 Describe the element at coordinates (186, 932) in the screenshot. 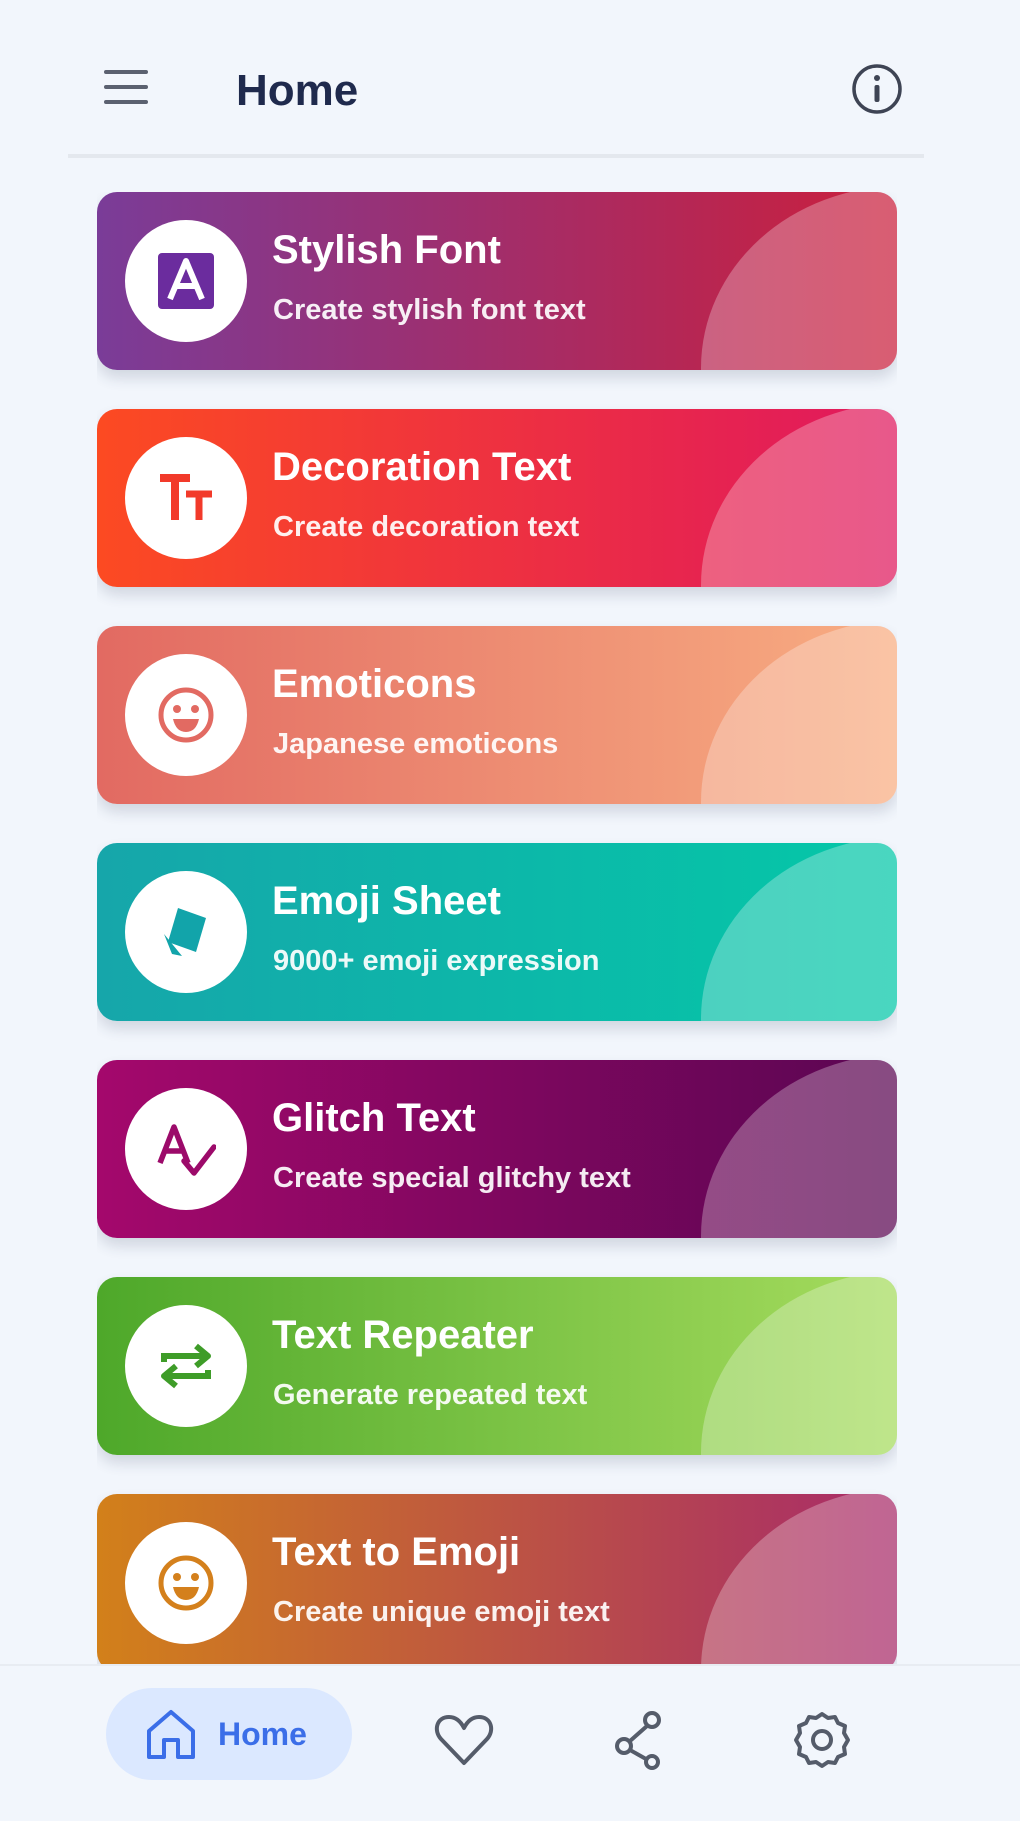

I see `emoji-sheet-icon` at that location.